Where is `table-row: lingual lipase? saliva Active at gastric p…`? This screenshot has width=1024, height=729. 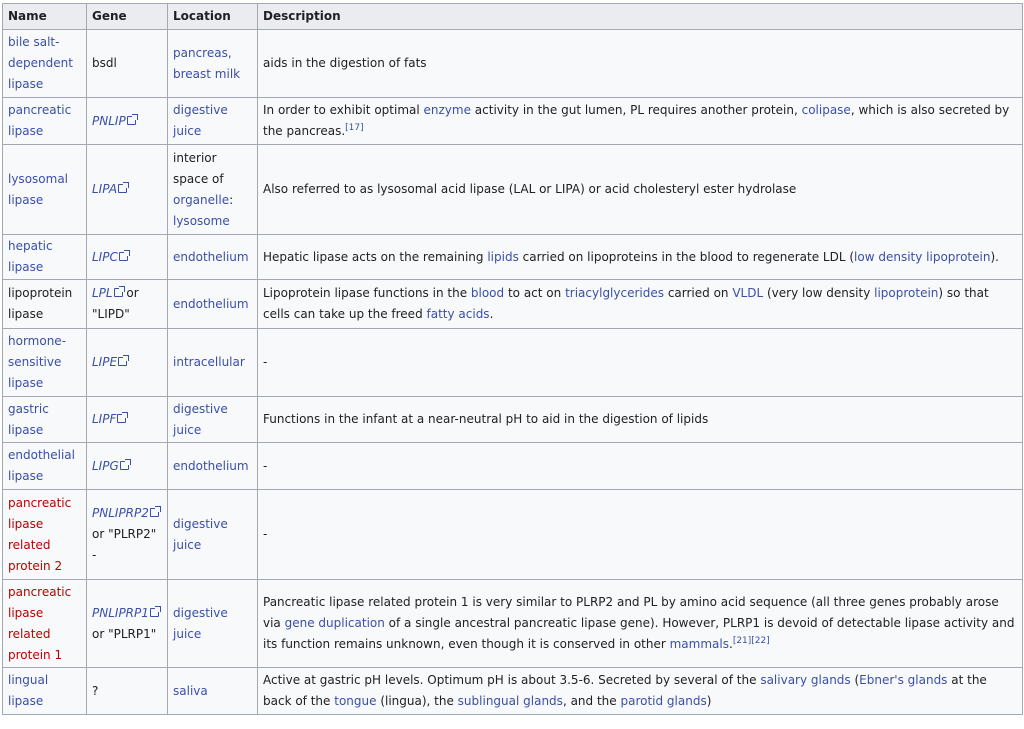
table-row: lingual lipase? saliva Active at gastric p… is located at coordinates (512, 691).